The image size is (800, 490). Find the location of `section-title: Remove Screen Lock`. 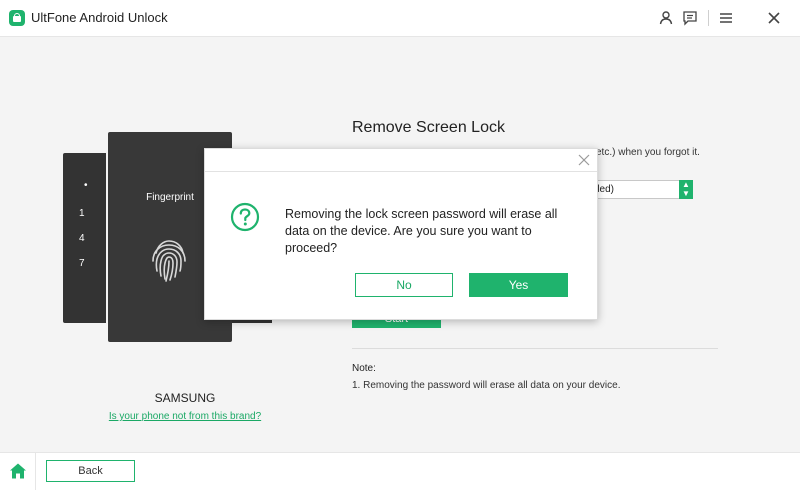

section-title: Remove Screen Lock is located at coordinates (428, 127).